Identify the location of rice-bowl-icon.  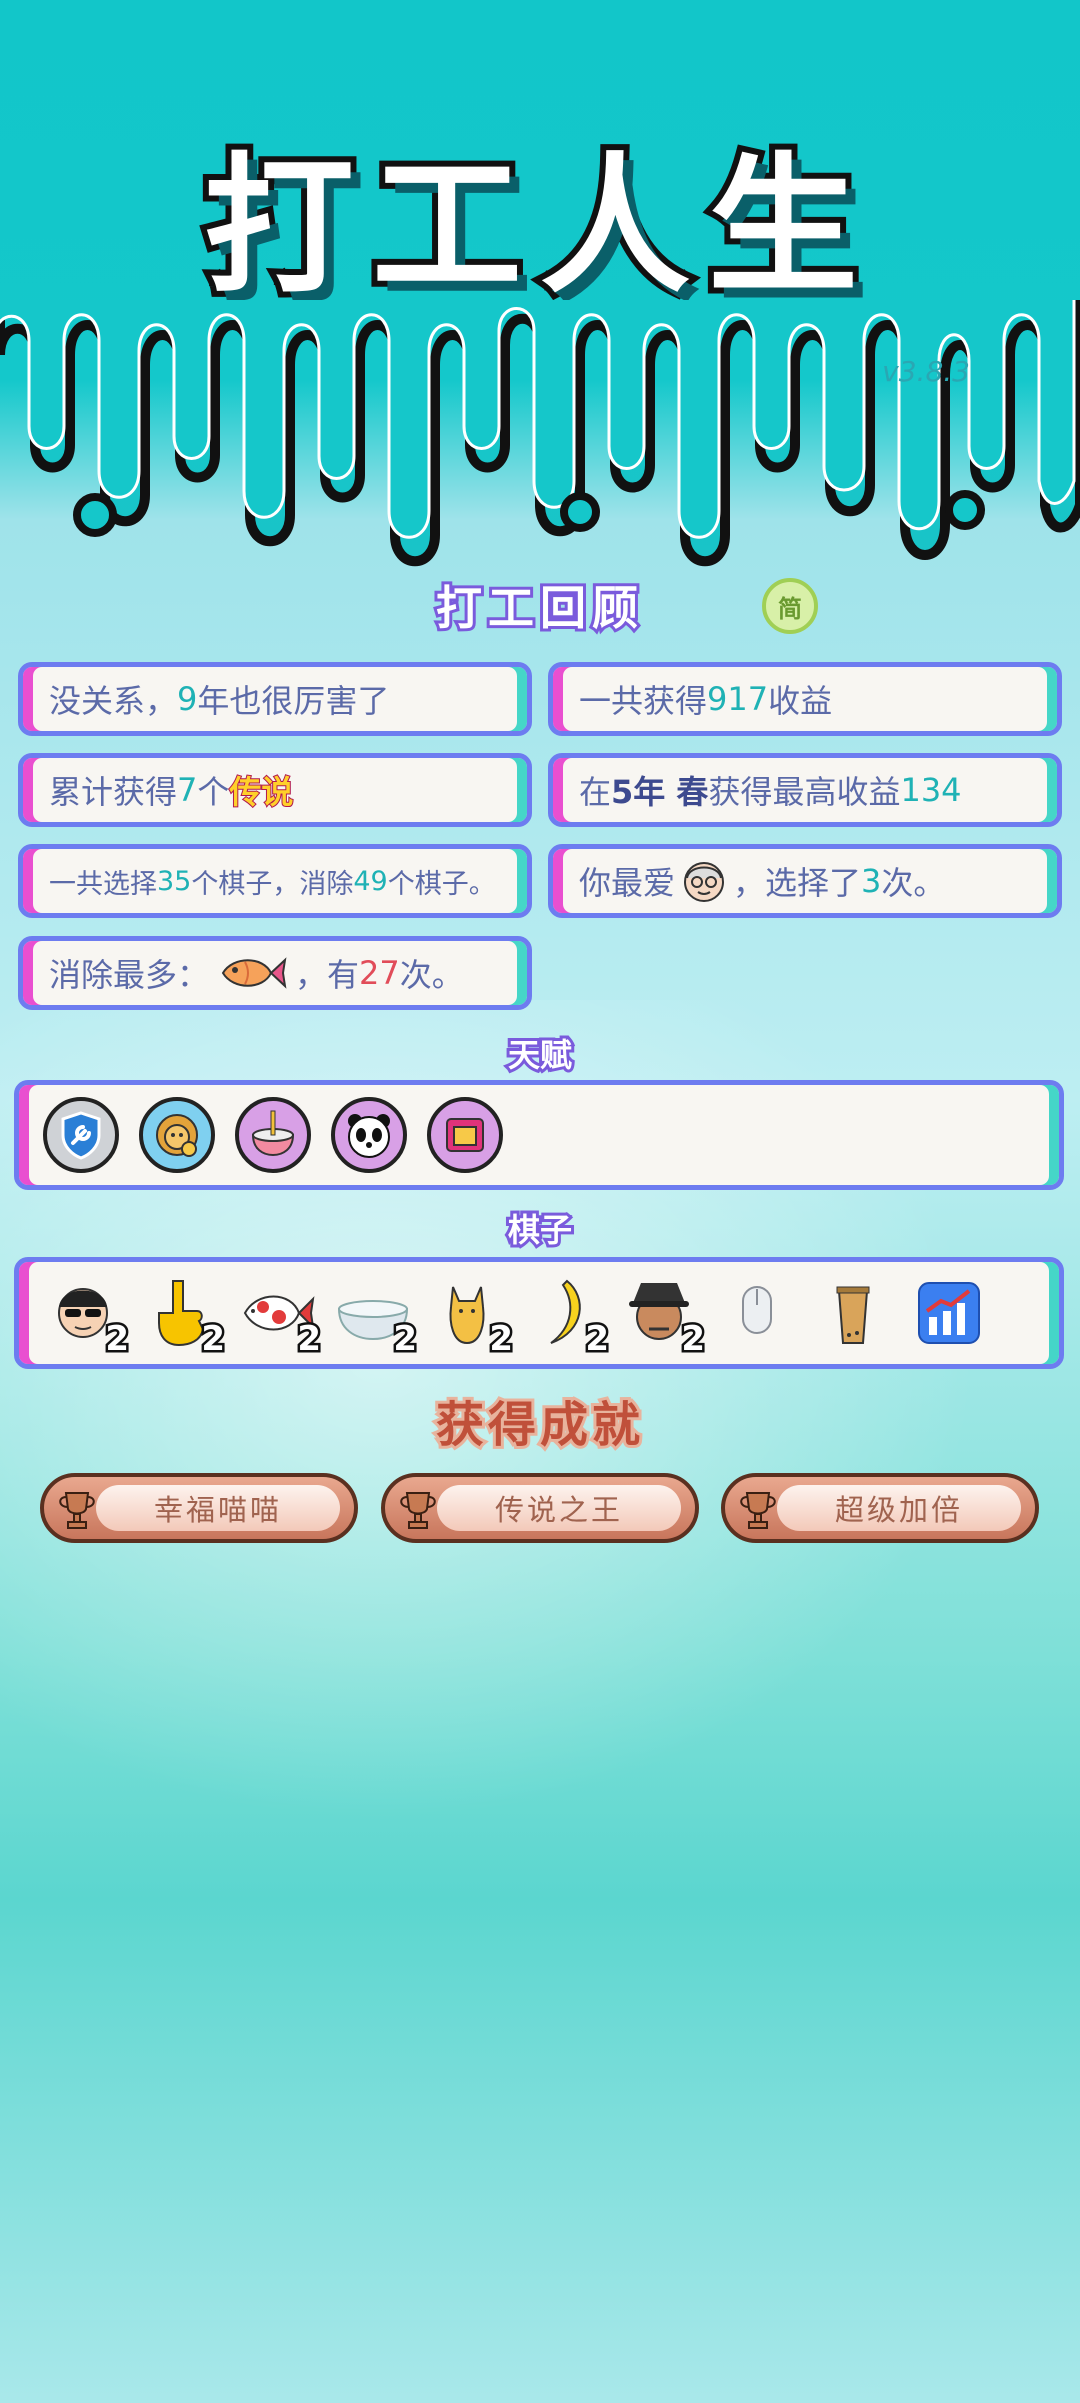
(273, 1135).